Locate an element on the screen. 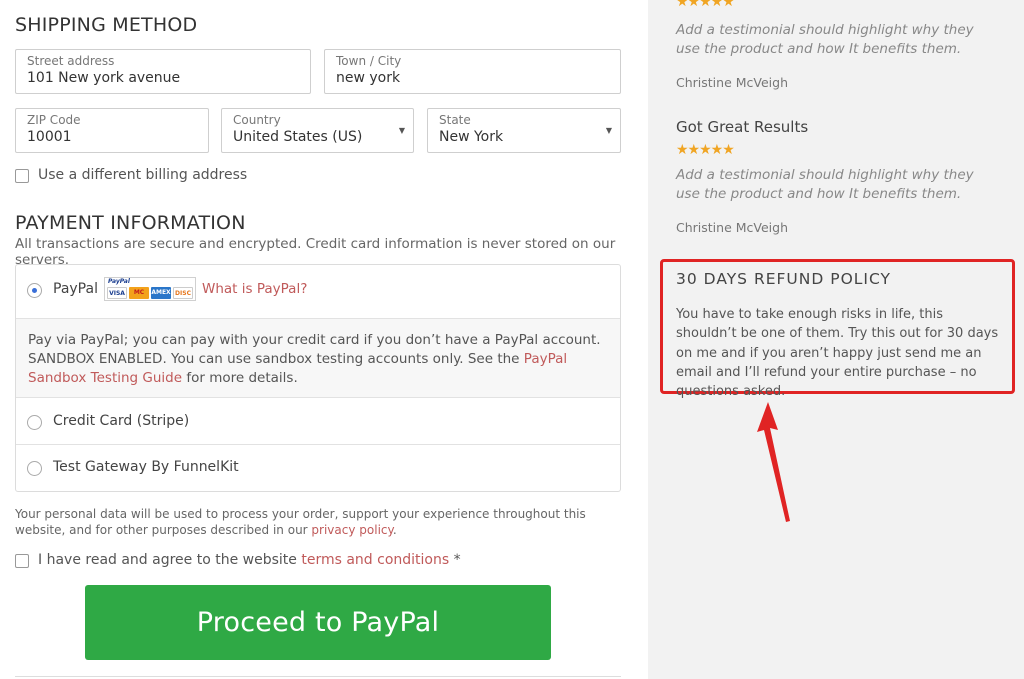  payment-option-stripe: Credit Card (Stripe) is located at coordinates (318, 422).